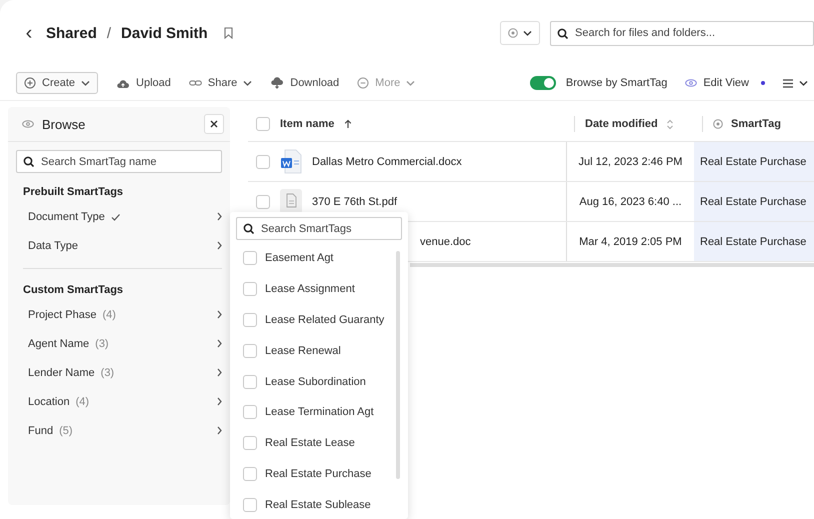 The image size is (814, 519). I want to click on tag-option: Real Estate Lease, so click(313, 443).